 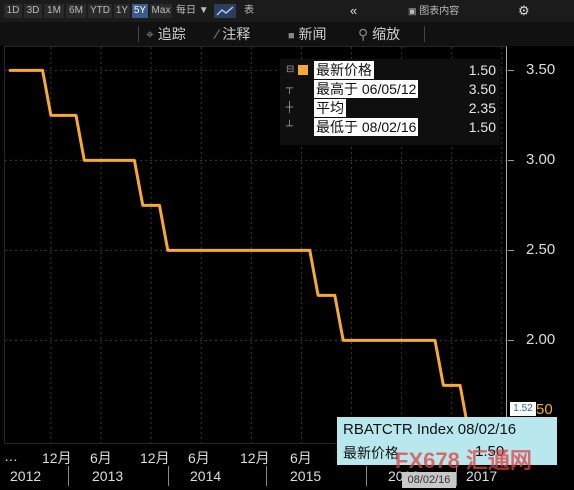 What do you see at coordinates (482, 89) in the screenshot?
I see `legend-value: 3.50` at bounding box center [482, 89].